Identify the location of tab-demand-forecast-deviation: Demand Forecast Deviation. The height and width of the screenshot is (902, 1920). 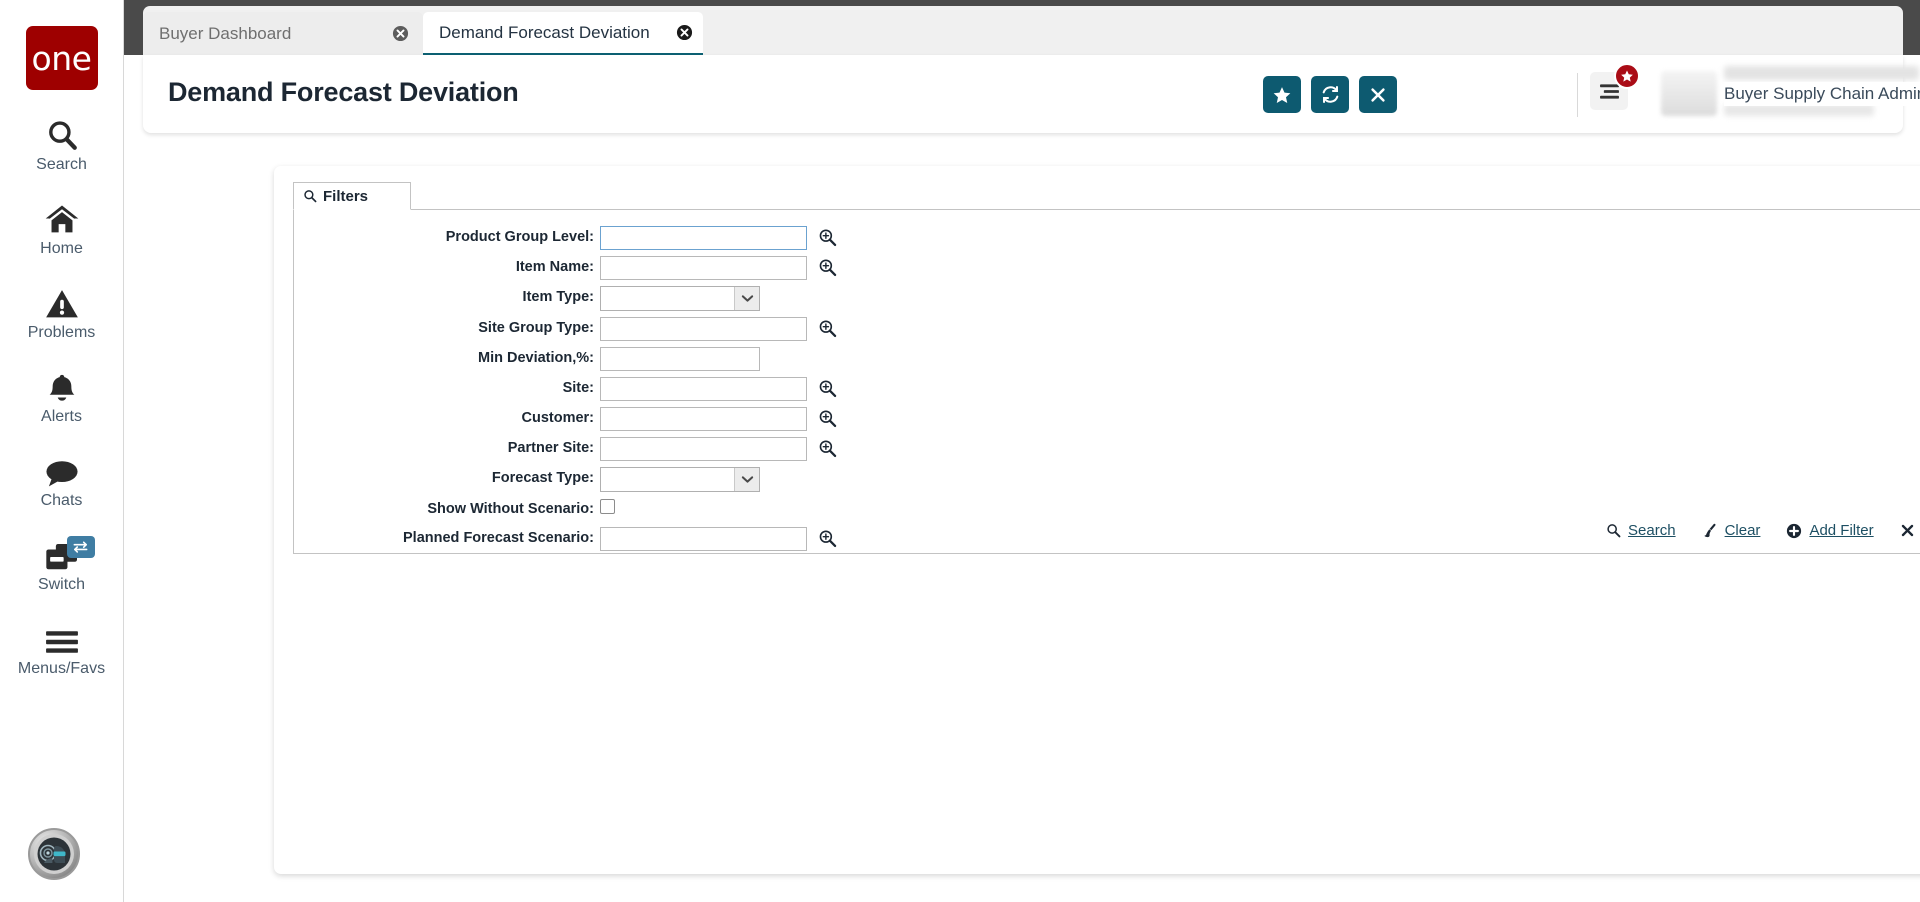
(563, 34).